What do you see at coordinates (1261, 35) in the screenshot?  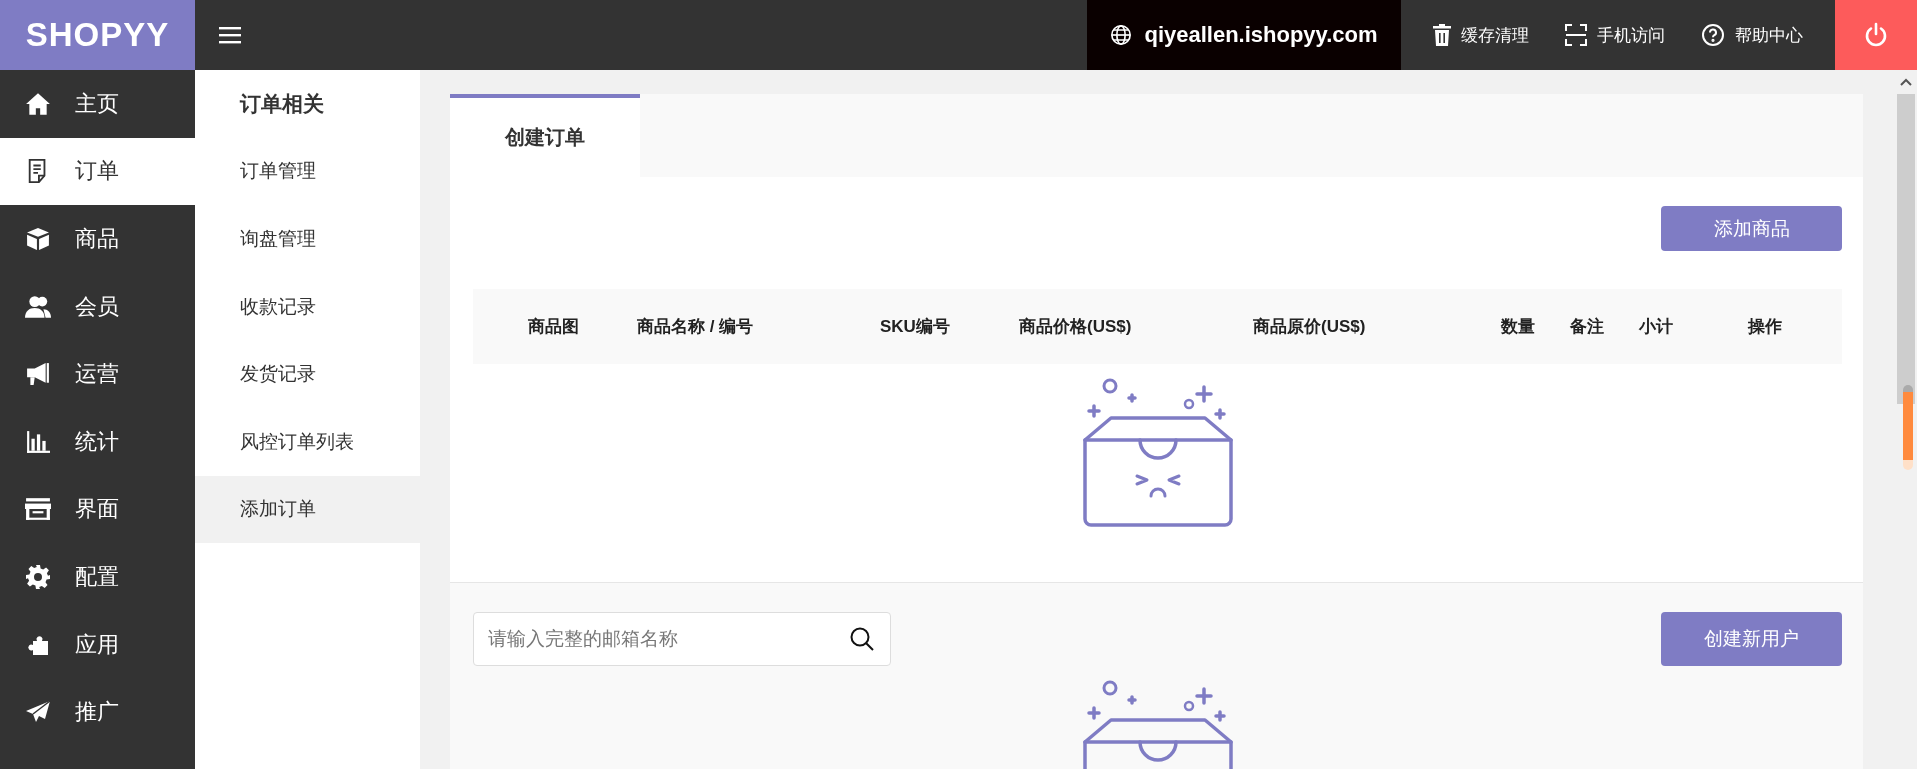 I see `domain-text: qiyeallen.ishopyy.com` at bounding box center [1261, 35].